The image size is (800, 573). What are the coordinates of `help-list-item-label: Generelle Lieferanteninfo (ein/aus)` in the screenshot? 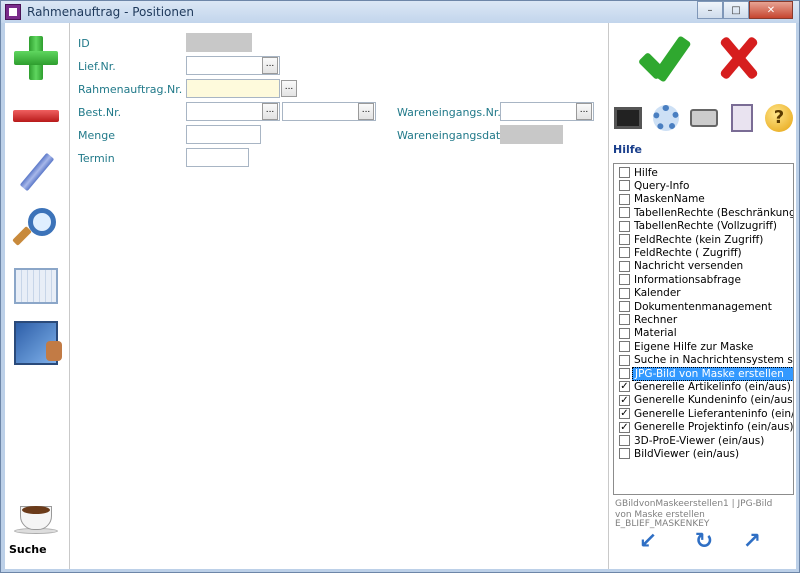 It's located at (713, 413).